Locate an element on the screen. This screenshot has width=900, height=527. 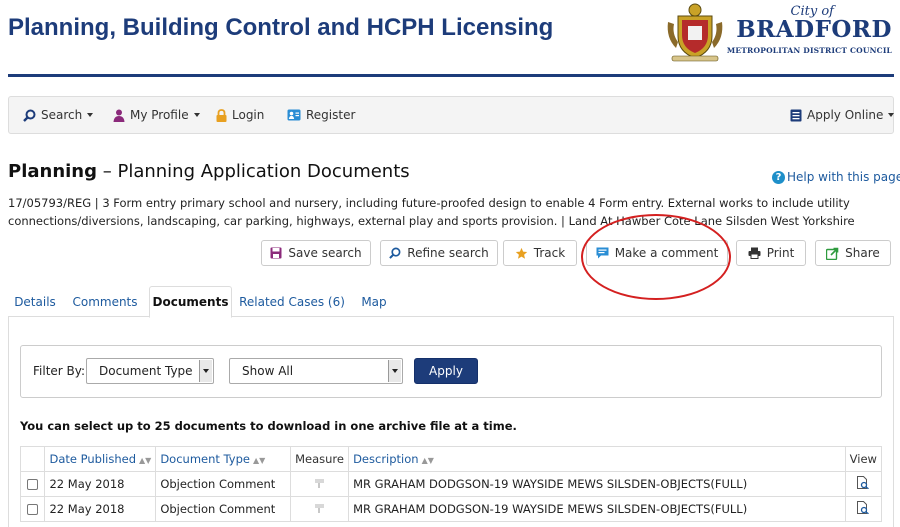
date-published-column-header: Date Published ▲▼ is located at coordinates (100, 459).